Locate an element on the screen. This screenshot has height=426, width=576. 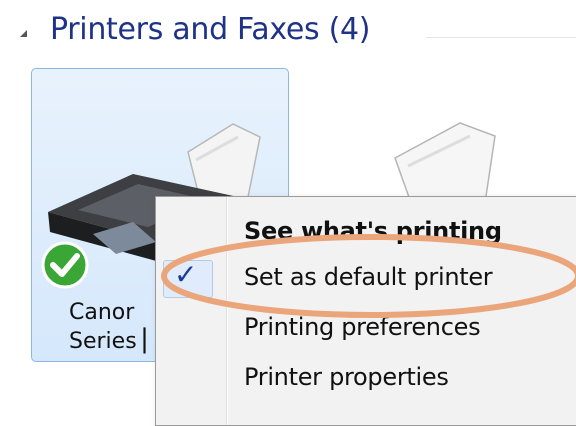
menu-item-printer-properties: Printer properties is located at coordinates (366, 379).